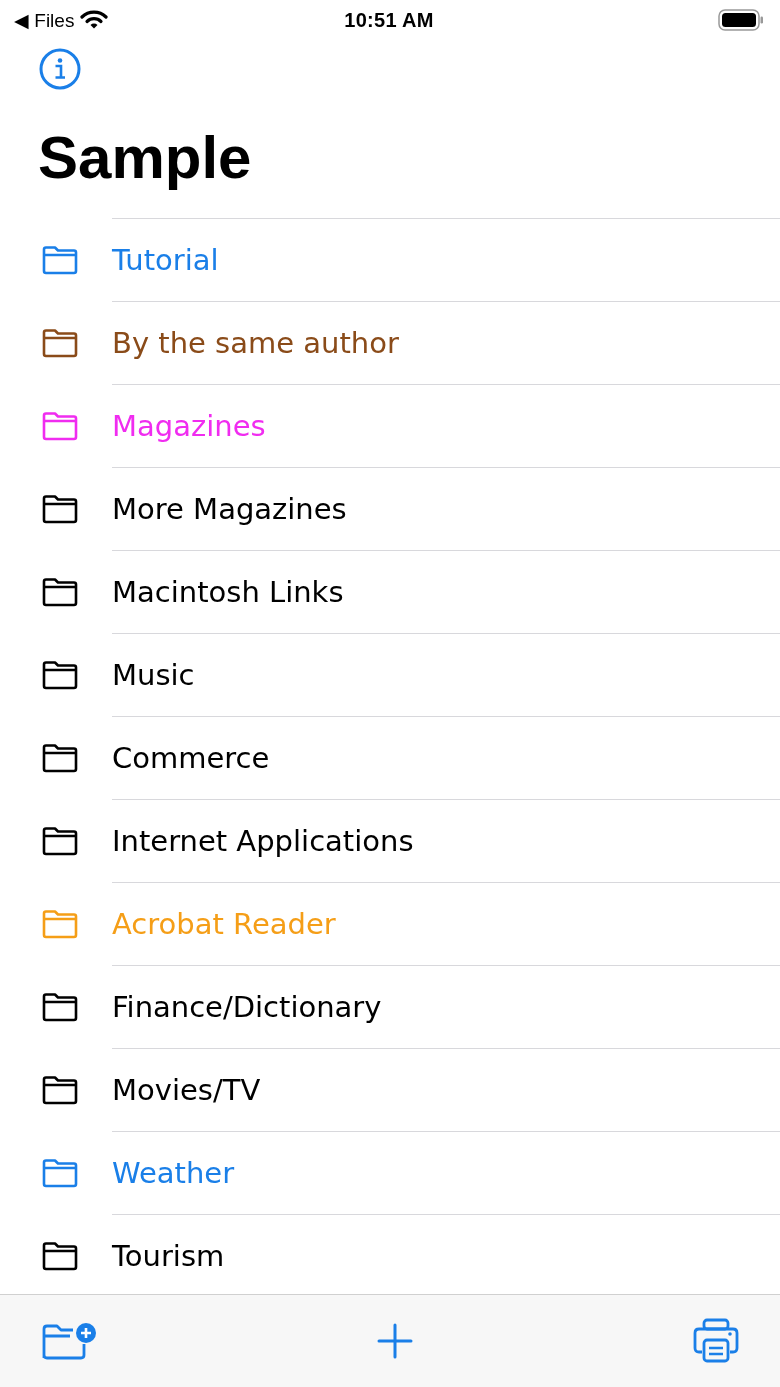 This screenshot has height=1387, width=780. What do you see at coordinates (390, 757) in the screenshot?
I see `folder-row: Commerce` at bounding box center [390, 757].